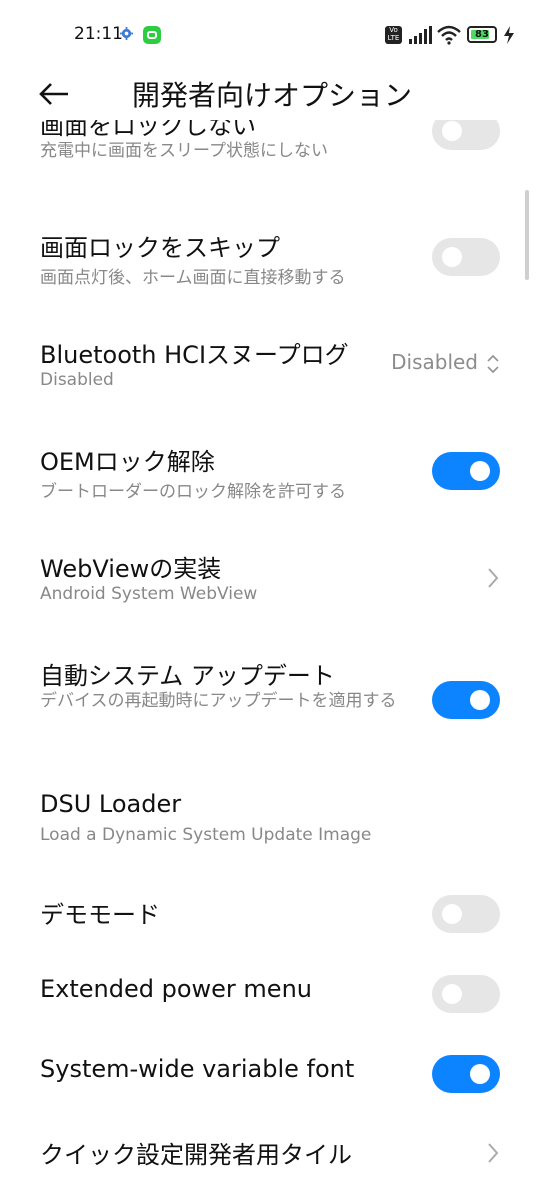 The image size is (540, 1200). What do you see at coordinates (270, 579) in the screenshot?
I see `setting-webview-implementation: WebViewの実装 Android System WebView` at bounding box center [270, 579].